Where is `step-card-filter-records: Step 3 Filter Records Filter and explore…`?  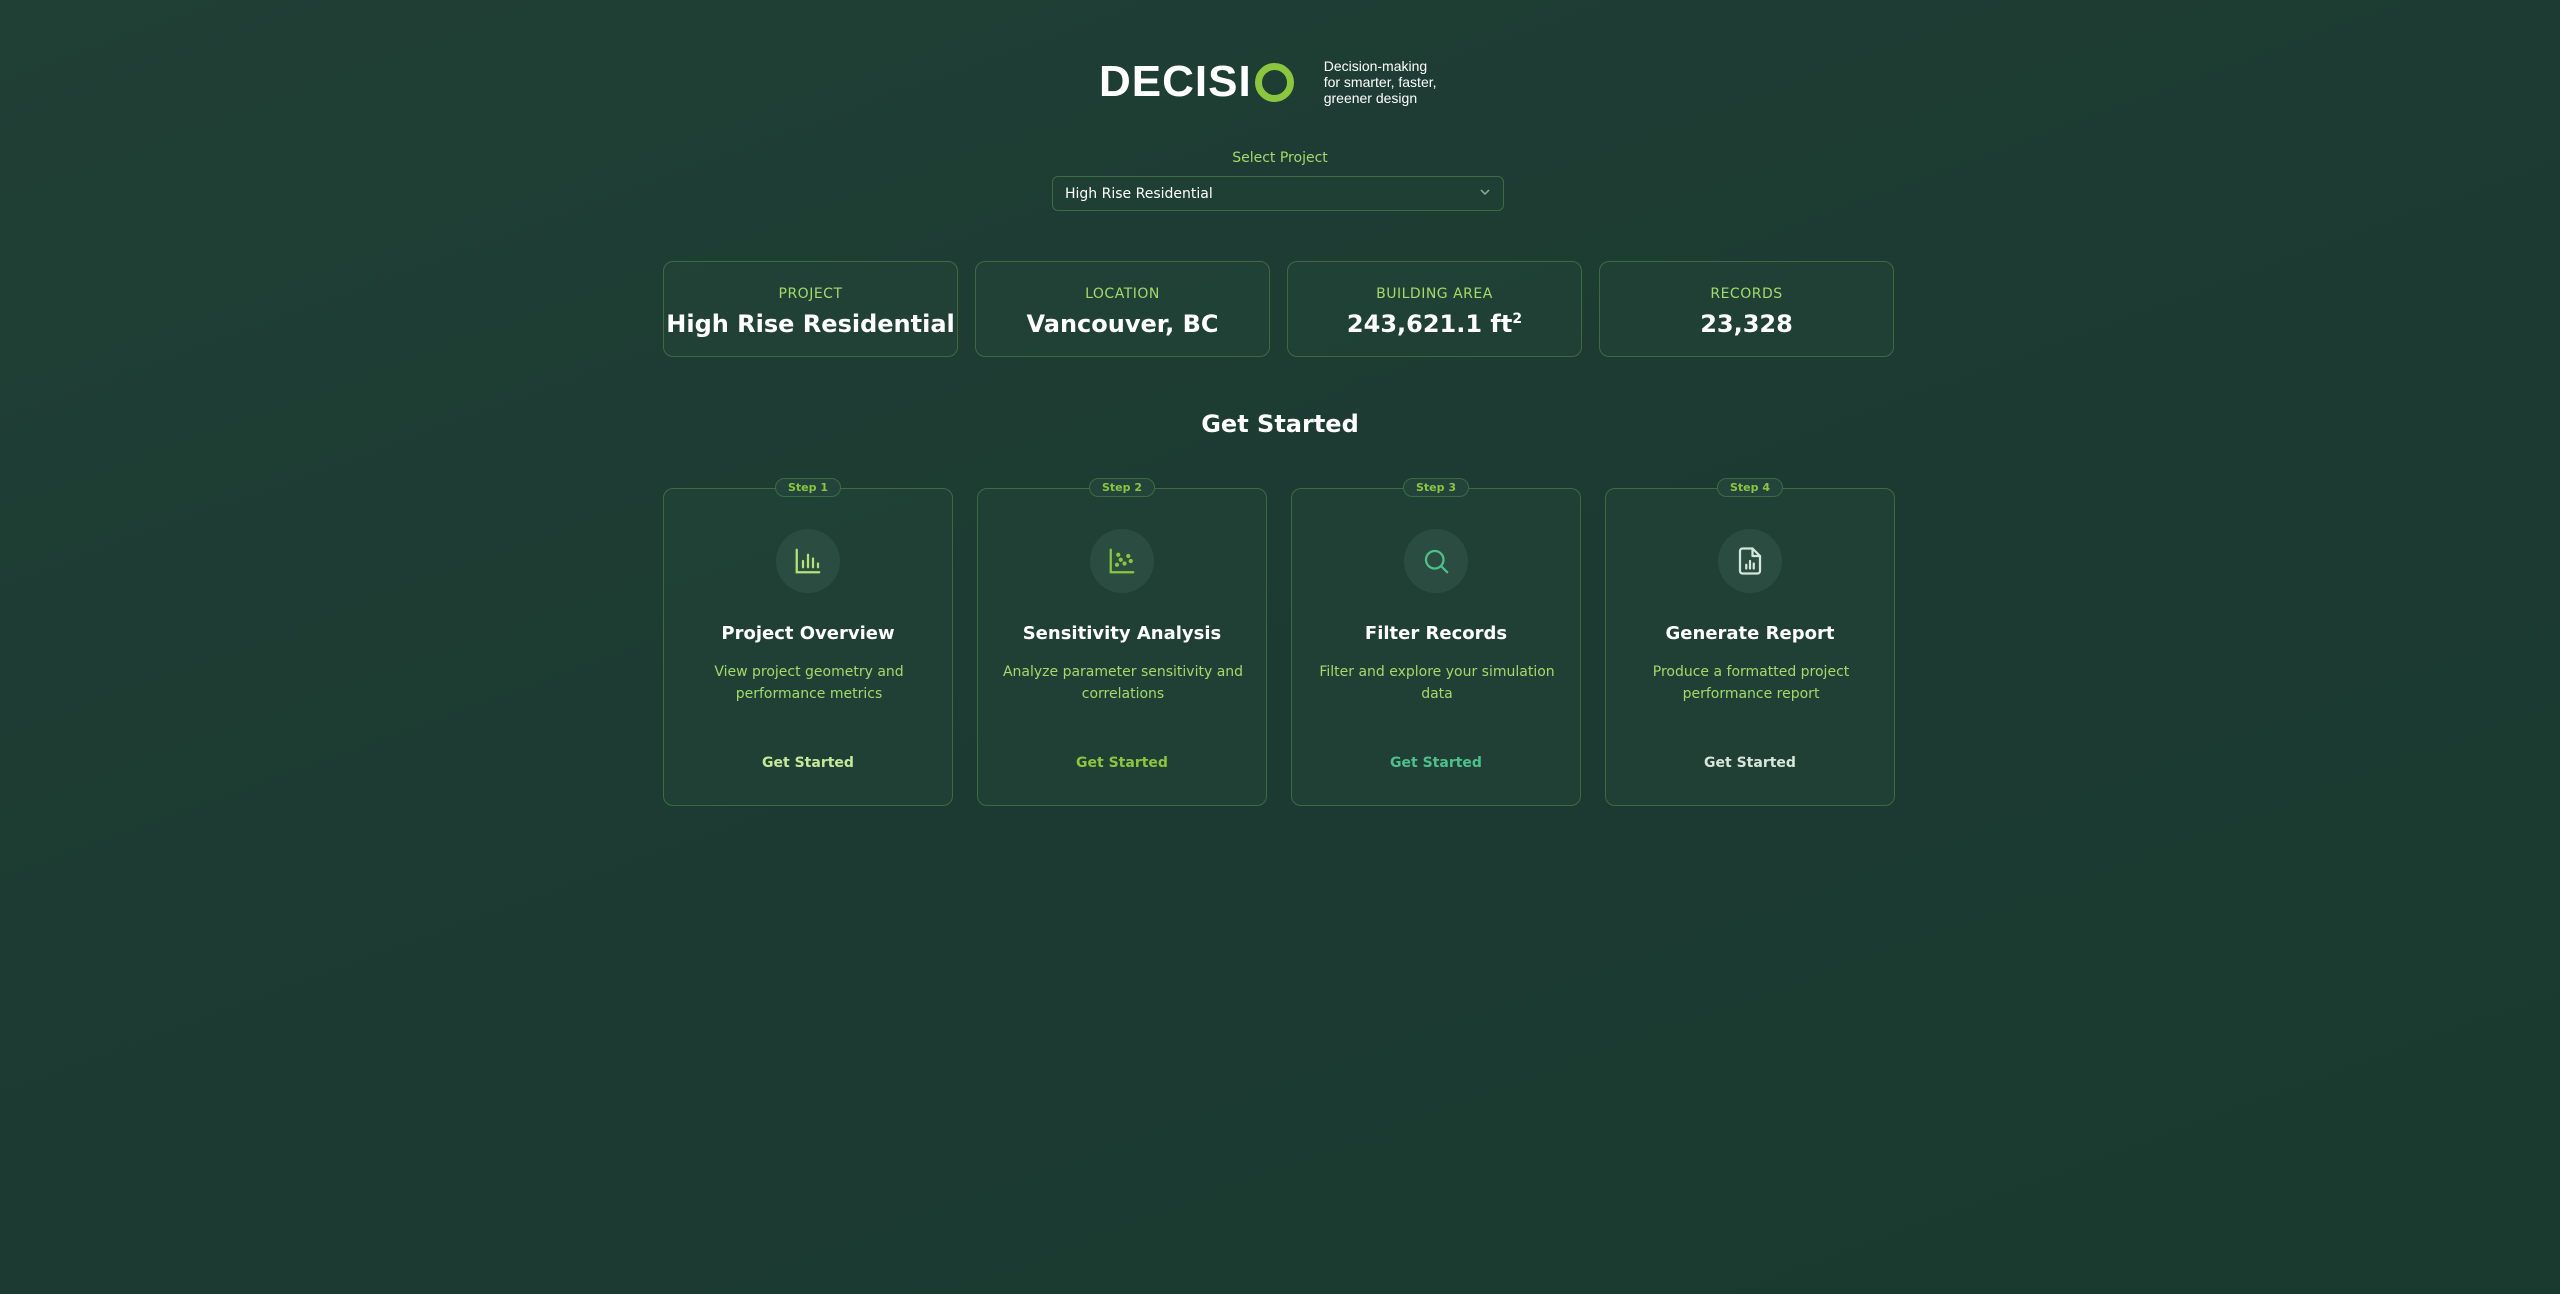 step-card-filter-records: Step 3 Filter Records Filter and explore… is located at coordinates (1436, 642).